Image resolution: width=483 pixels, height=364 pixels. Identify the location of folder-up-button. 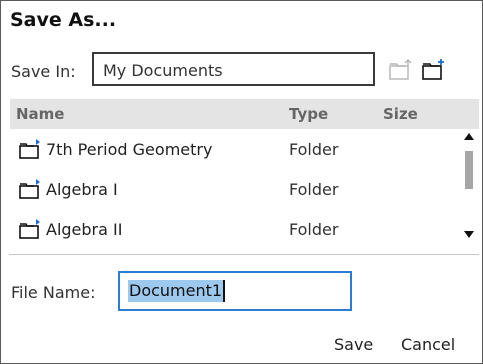
(401, 70).